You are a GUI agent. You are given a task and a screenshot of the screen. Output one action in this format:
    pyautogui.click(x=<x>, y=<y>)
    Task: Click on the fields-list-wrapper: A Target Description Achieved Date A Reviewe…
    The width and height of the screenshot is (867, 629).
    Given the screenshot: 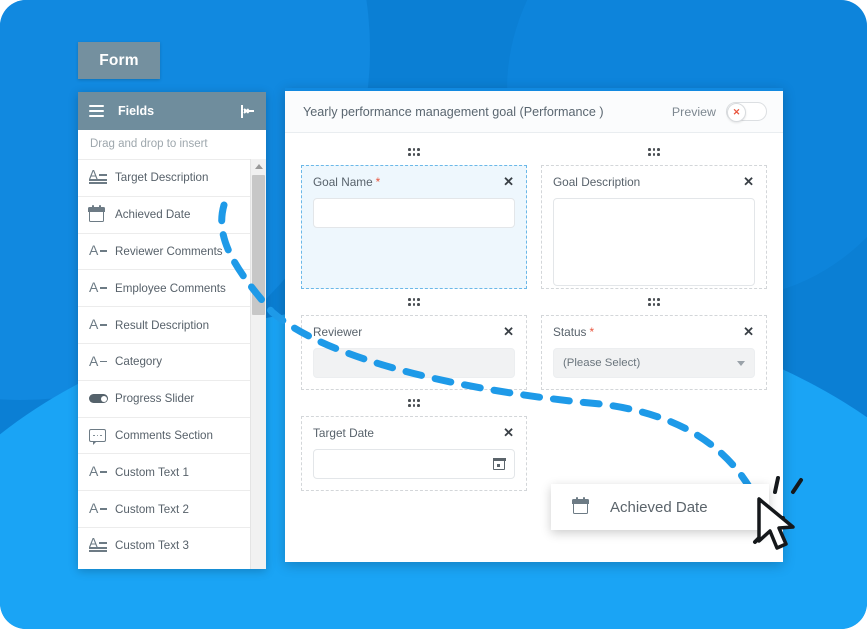 What is the action you would take?
    pyautogui.click(x=172, y=364)
    